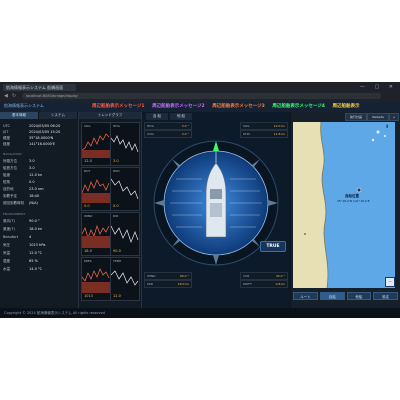 The height and width of the screenshot is (400, 400). I want to click on message-5: 周辺船舶表示, so click(346, 106).